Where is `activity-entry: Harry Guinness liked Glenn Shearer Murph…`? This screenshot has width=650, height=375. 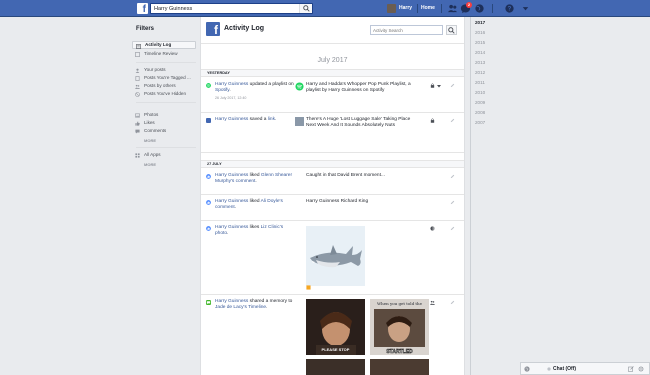
activity-entry: Harry Guinness liked Glenn Shearer Murph… is located at coordinates (332, 182).